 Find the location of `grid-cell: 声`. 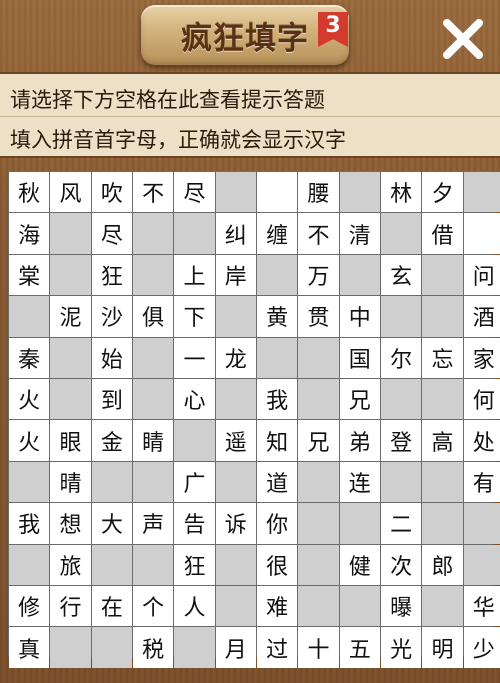

grid-cell: 声 is located at coordinates (153, 523).